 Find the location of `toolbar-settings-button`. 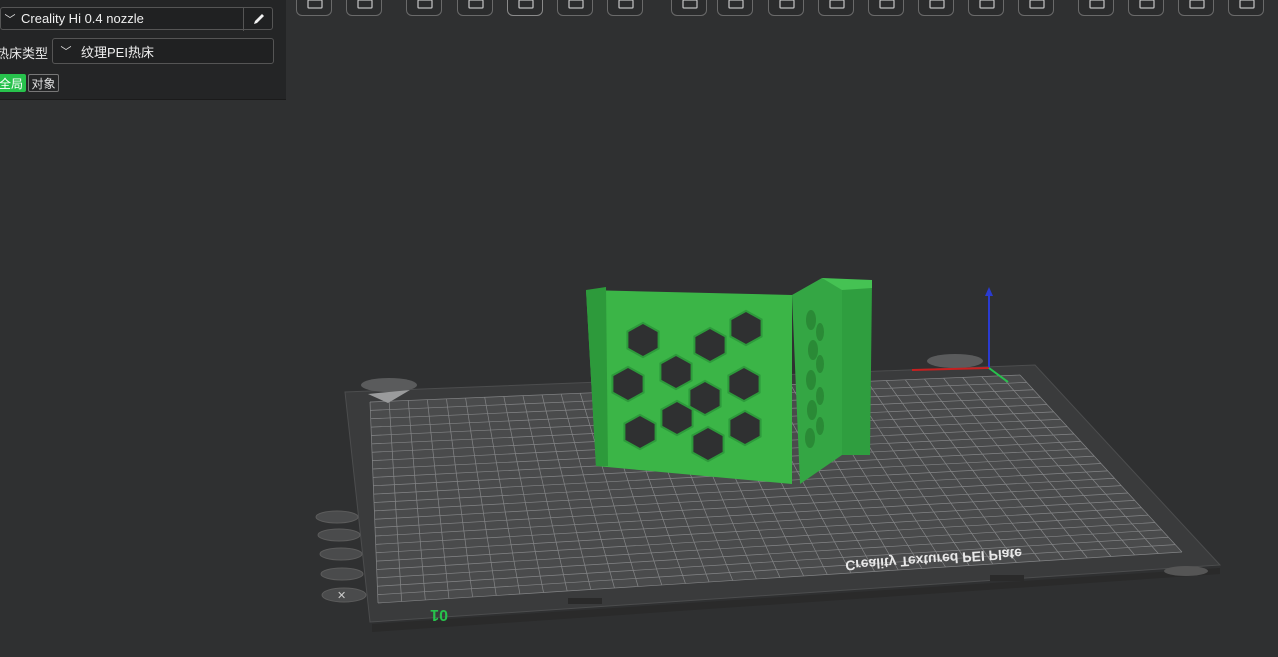

toolbar-settings-button is located at coordinates (735, 8).